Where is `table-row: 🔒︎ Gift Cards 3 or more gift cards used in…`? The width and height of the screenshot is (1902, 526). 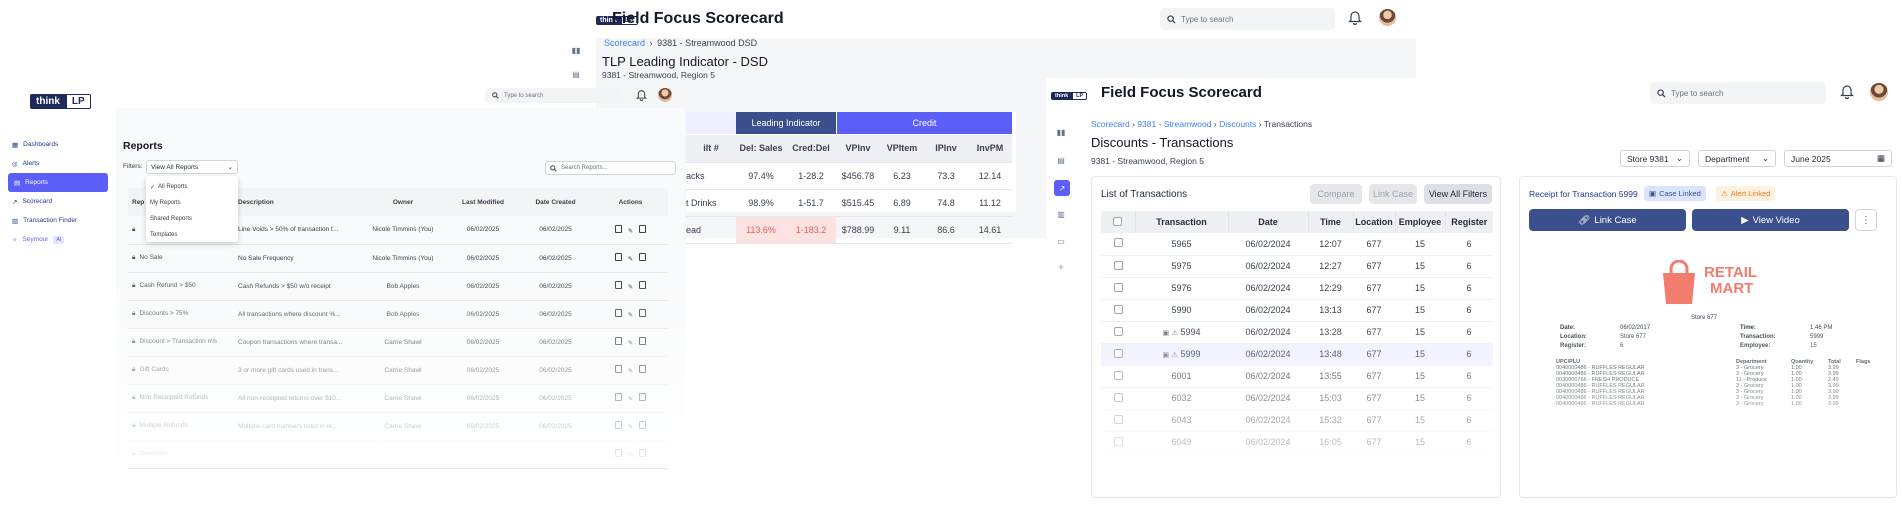 table-row: 🔒︎ Gift Cards 3 or more gift cards used in… is located at coordinates (398, 370).